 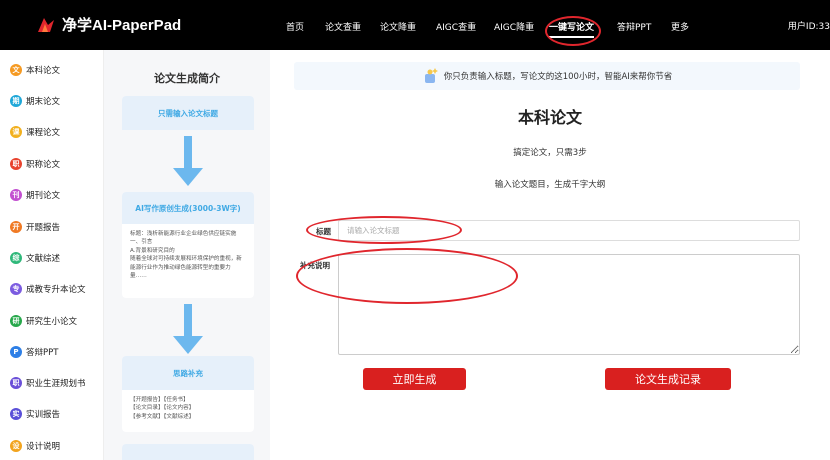 I want to click on sidebar-item-label: 开题报告, so click(x=43, y=228).